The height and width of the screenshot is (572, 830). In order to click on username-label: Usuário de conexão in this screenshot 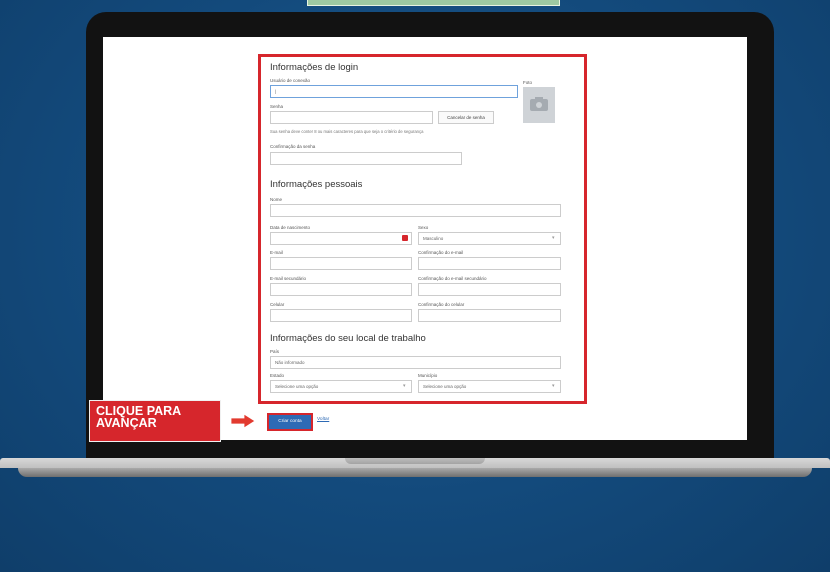, I will do `click(290, 80)`.